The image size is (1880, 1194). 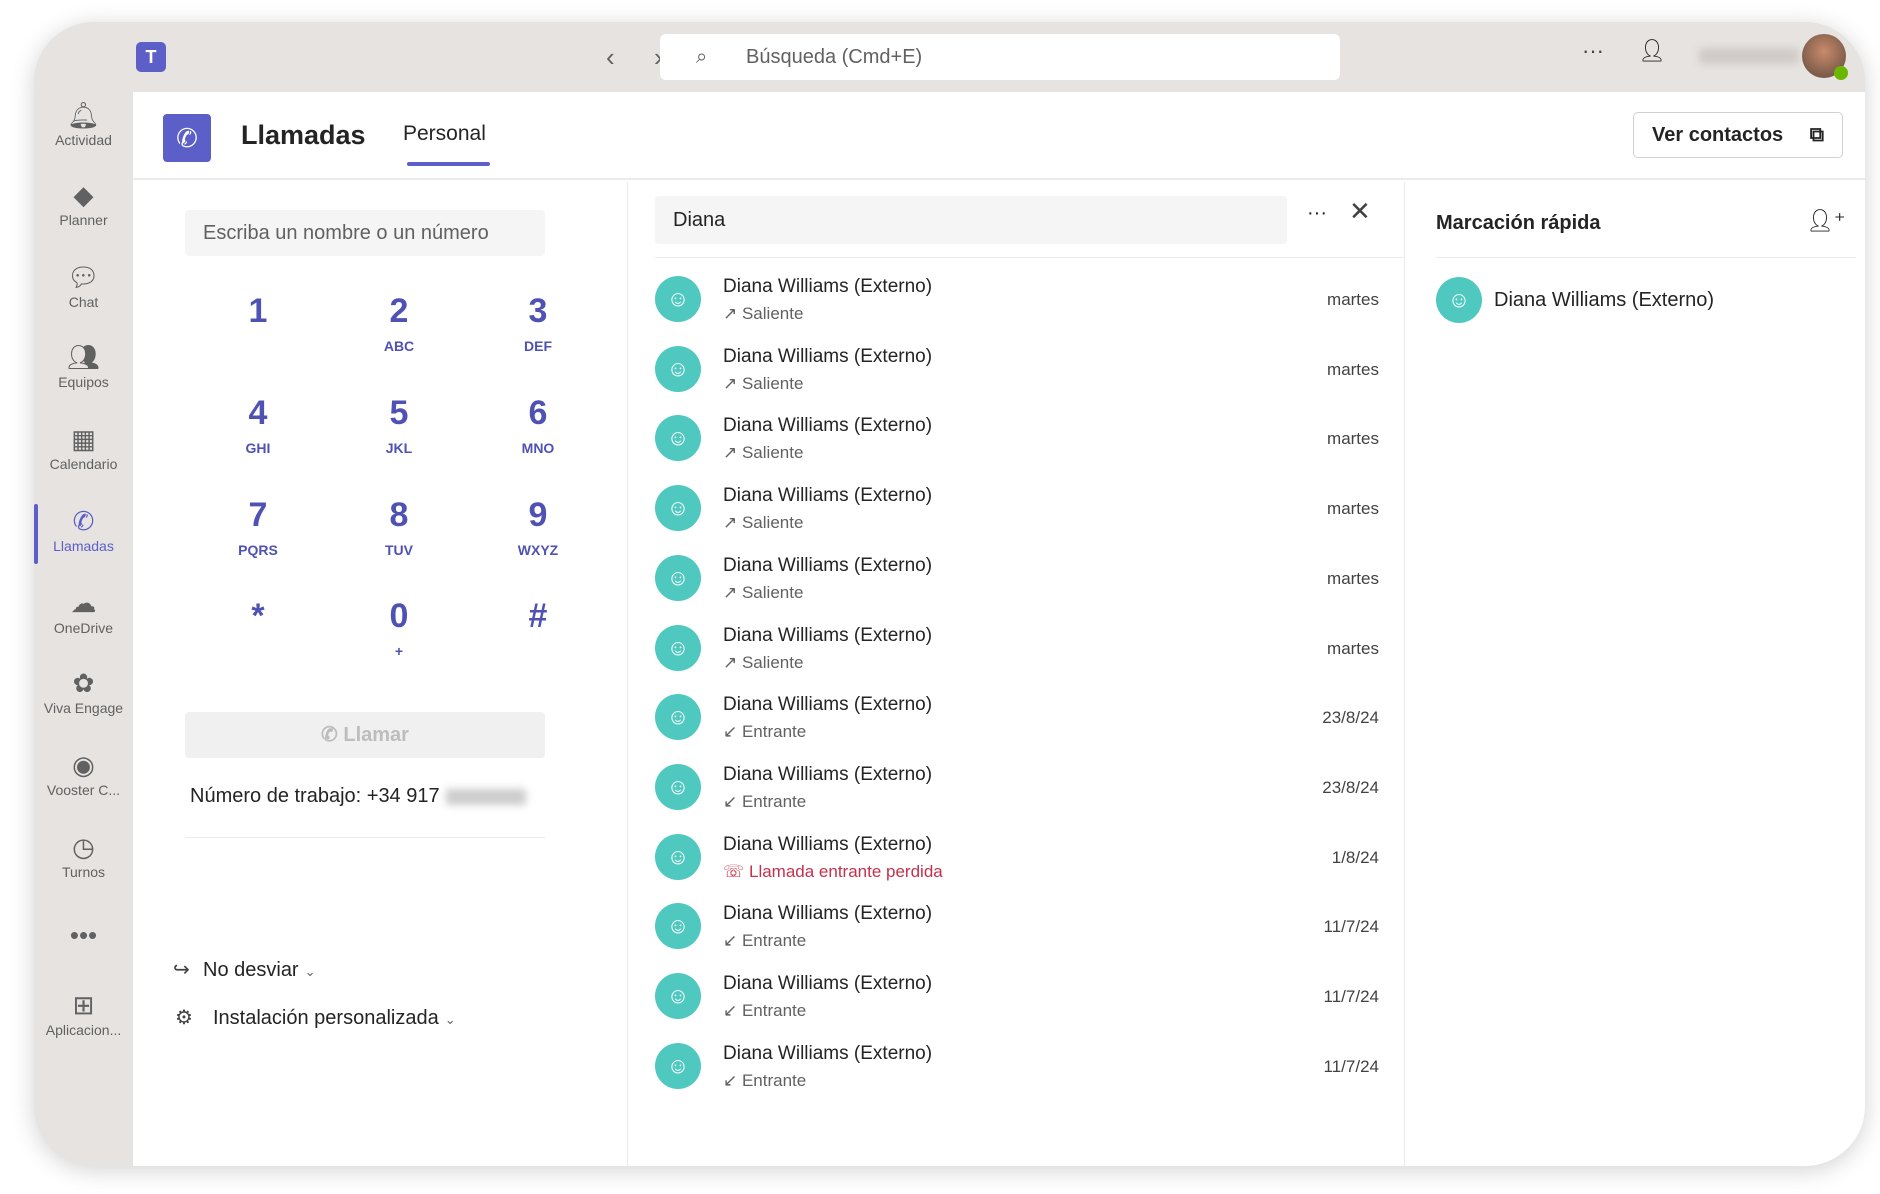 I want to click on dialpad-key-4: 4 GHI, so click(x=258, y=425).